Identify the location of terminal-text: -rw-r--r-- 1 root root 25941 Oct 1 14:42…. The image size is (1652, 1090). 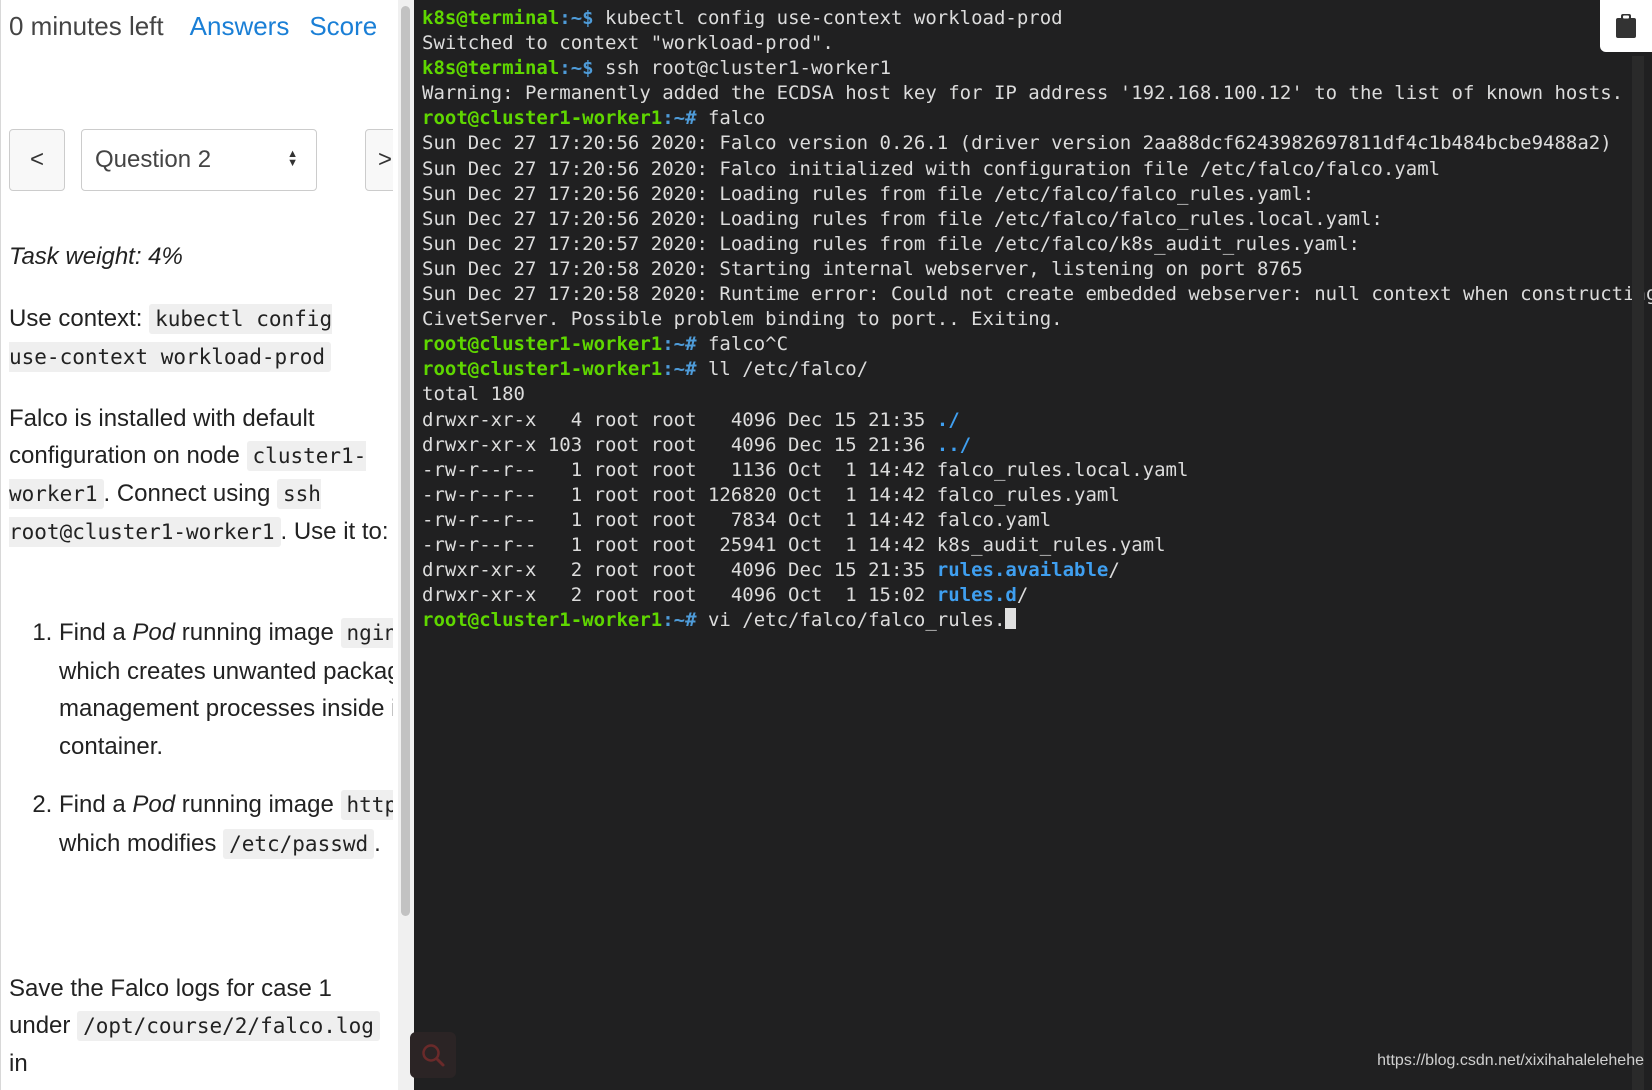
(794, 544).